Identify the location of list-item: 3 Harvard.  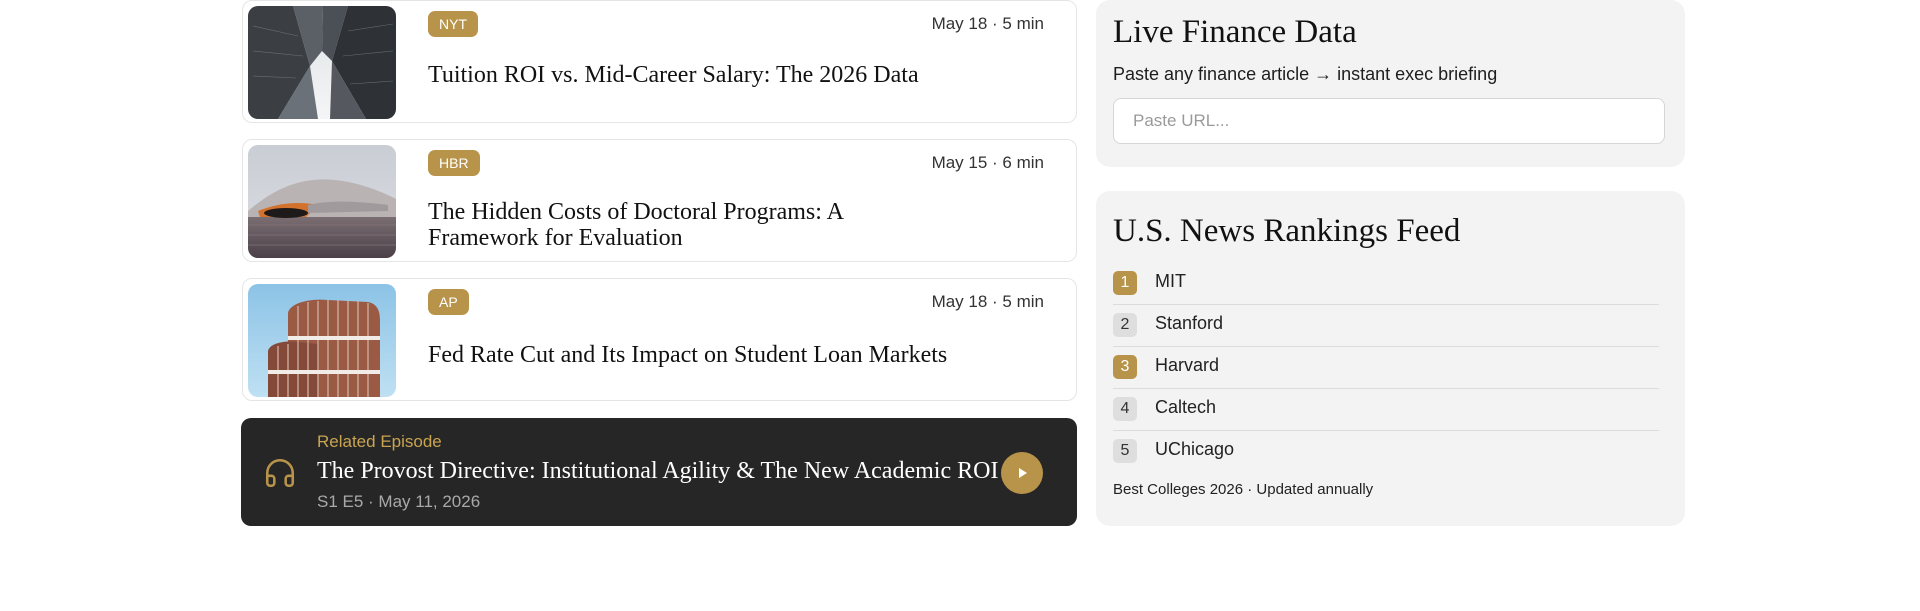
(1386, 368).